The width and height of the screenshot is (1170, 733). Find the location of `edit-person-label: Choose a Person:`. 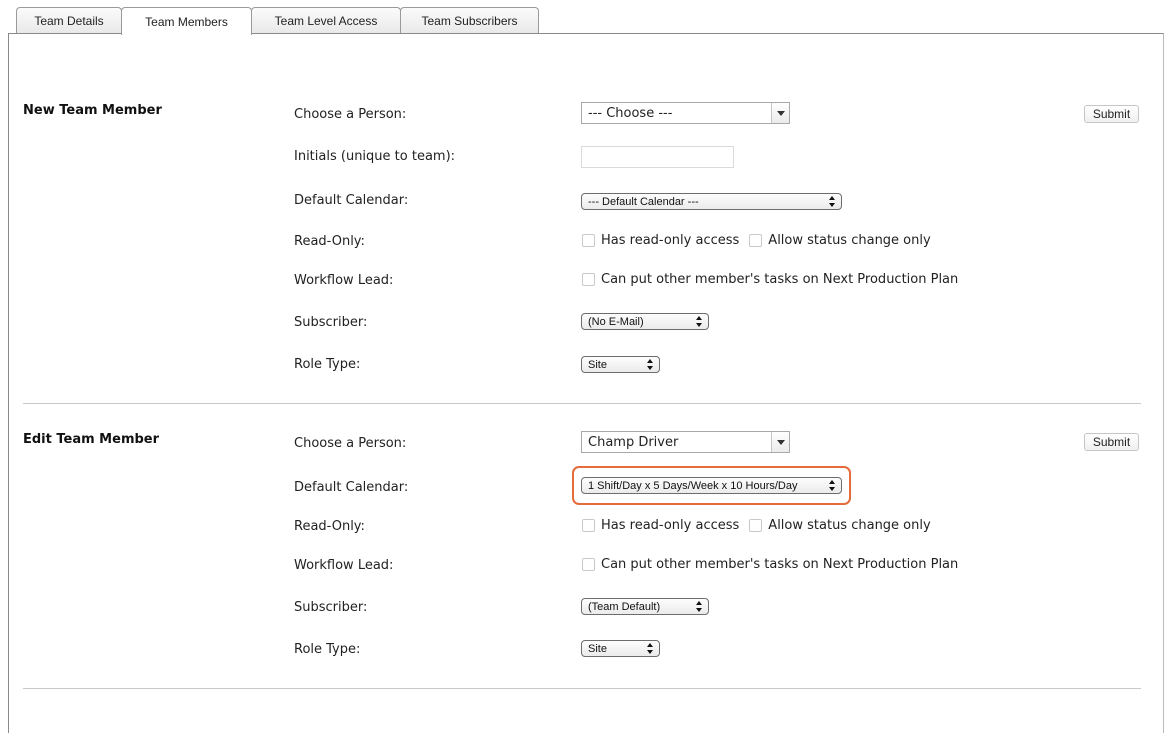

edit-person-label: Choose a Person: is located at coordinates (350, 443).